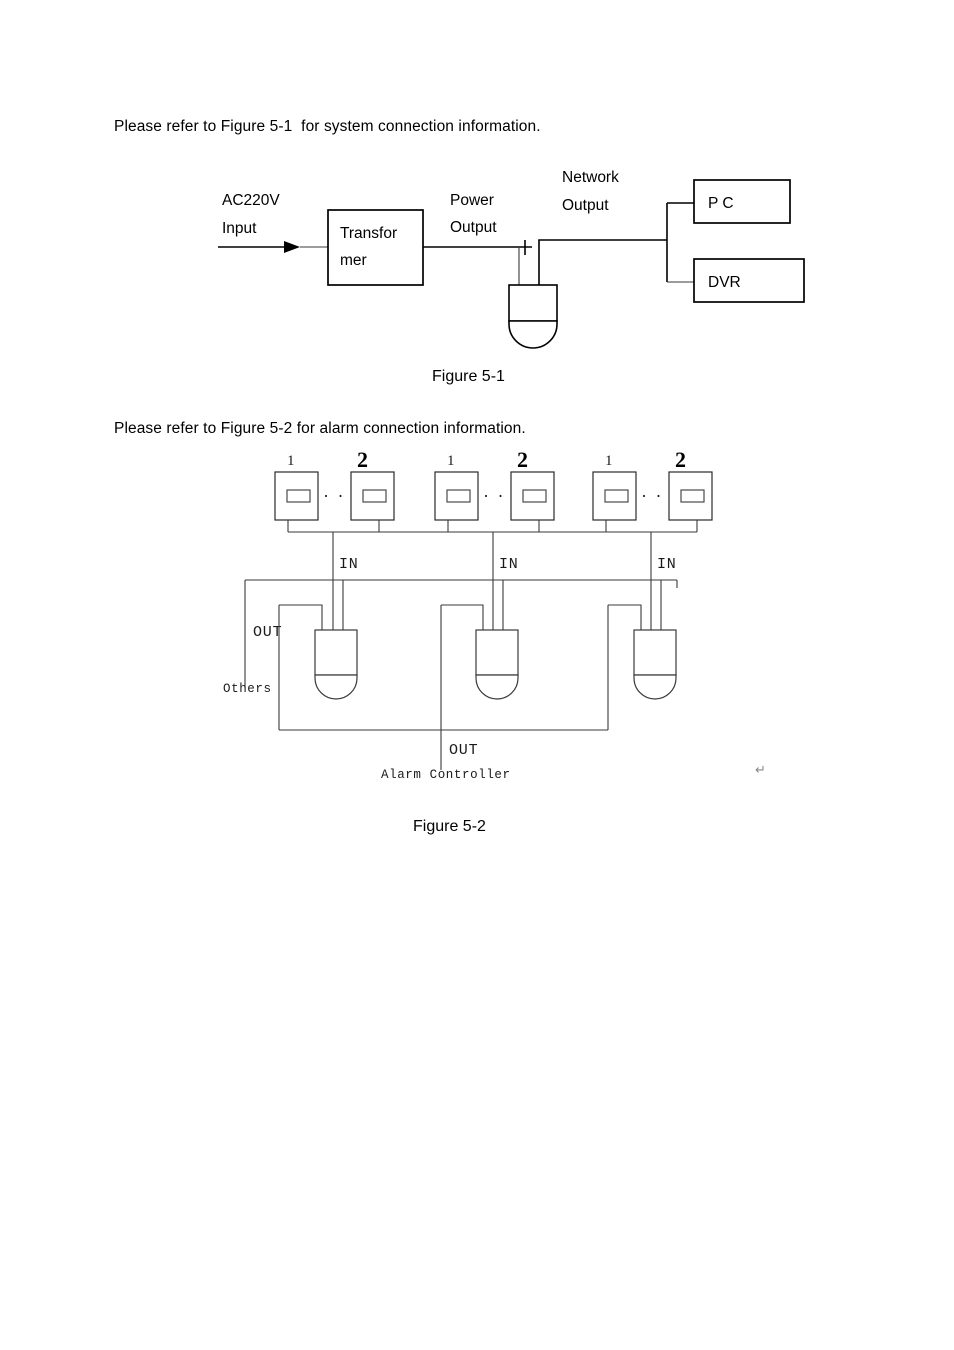 The width and height of the screenshot is (954, 1350). Describe the element at coordinates (721, 203) in the screenshot. I see `pc-label: P C` at that location.